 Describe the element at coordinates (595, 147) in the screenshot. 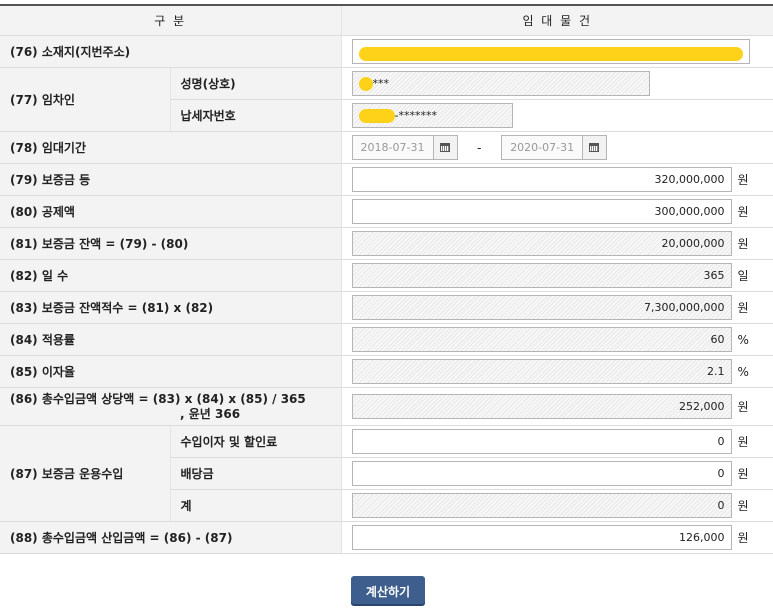

I see `end-calendar-icon` at that location.